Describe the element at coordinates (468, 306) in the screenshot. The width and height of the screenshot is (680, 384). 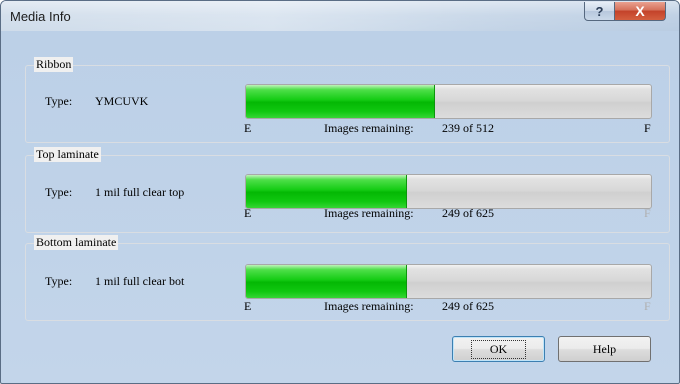
I see `bottom-laminate-remaining-value: 249 of 625` at that location.